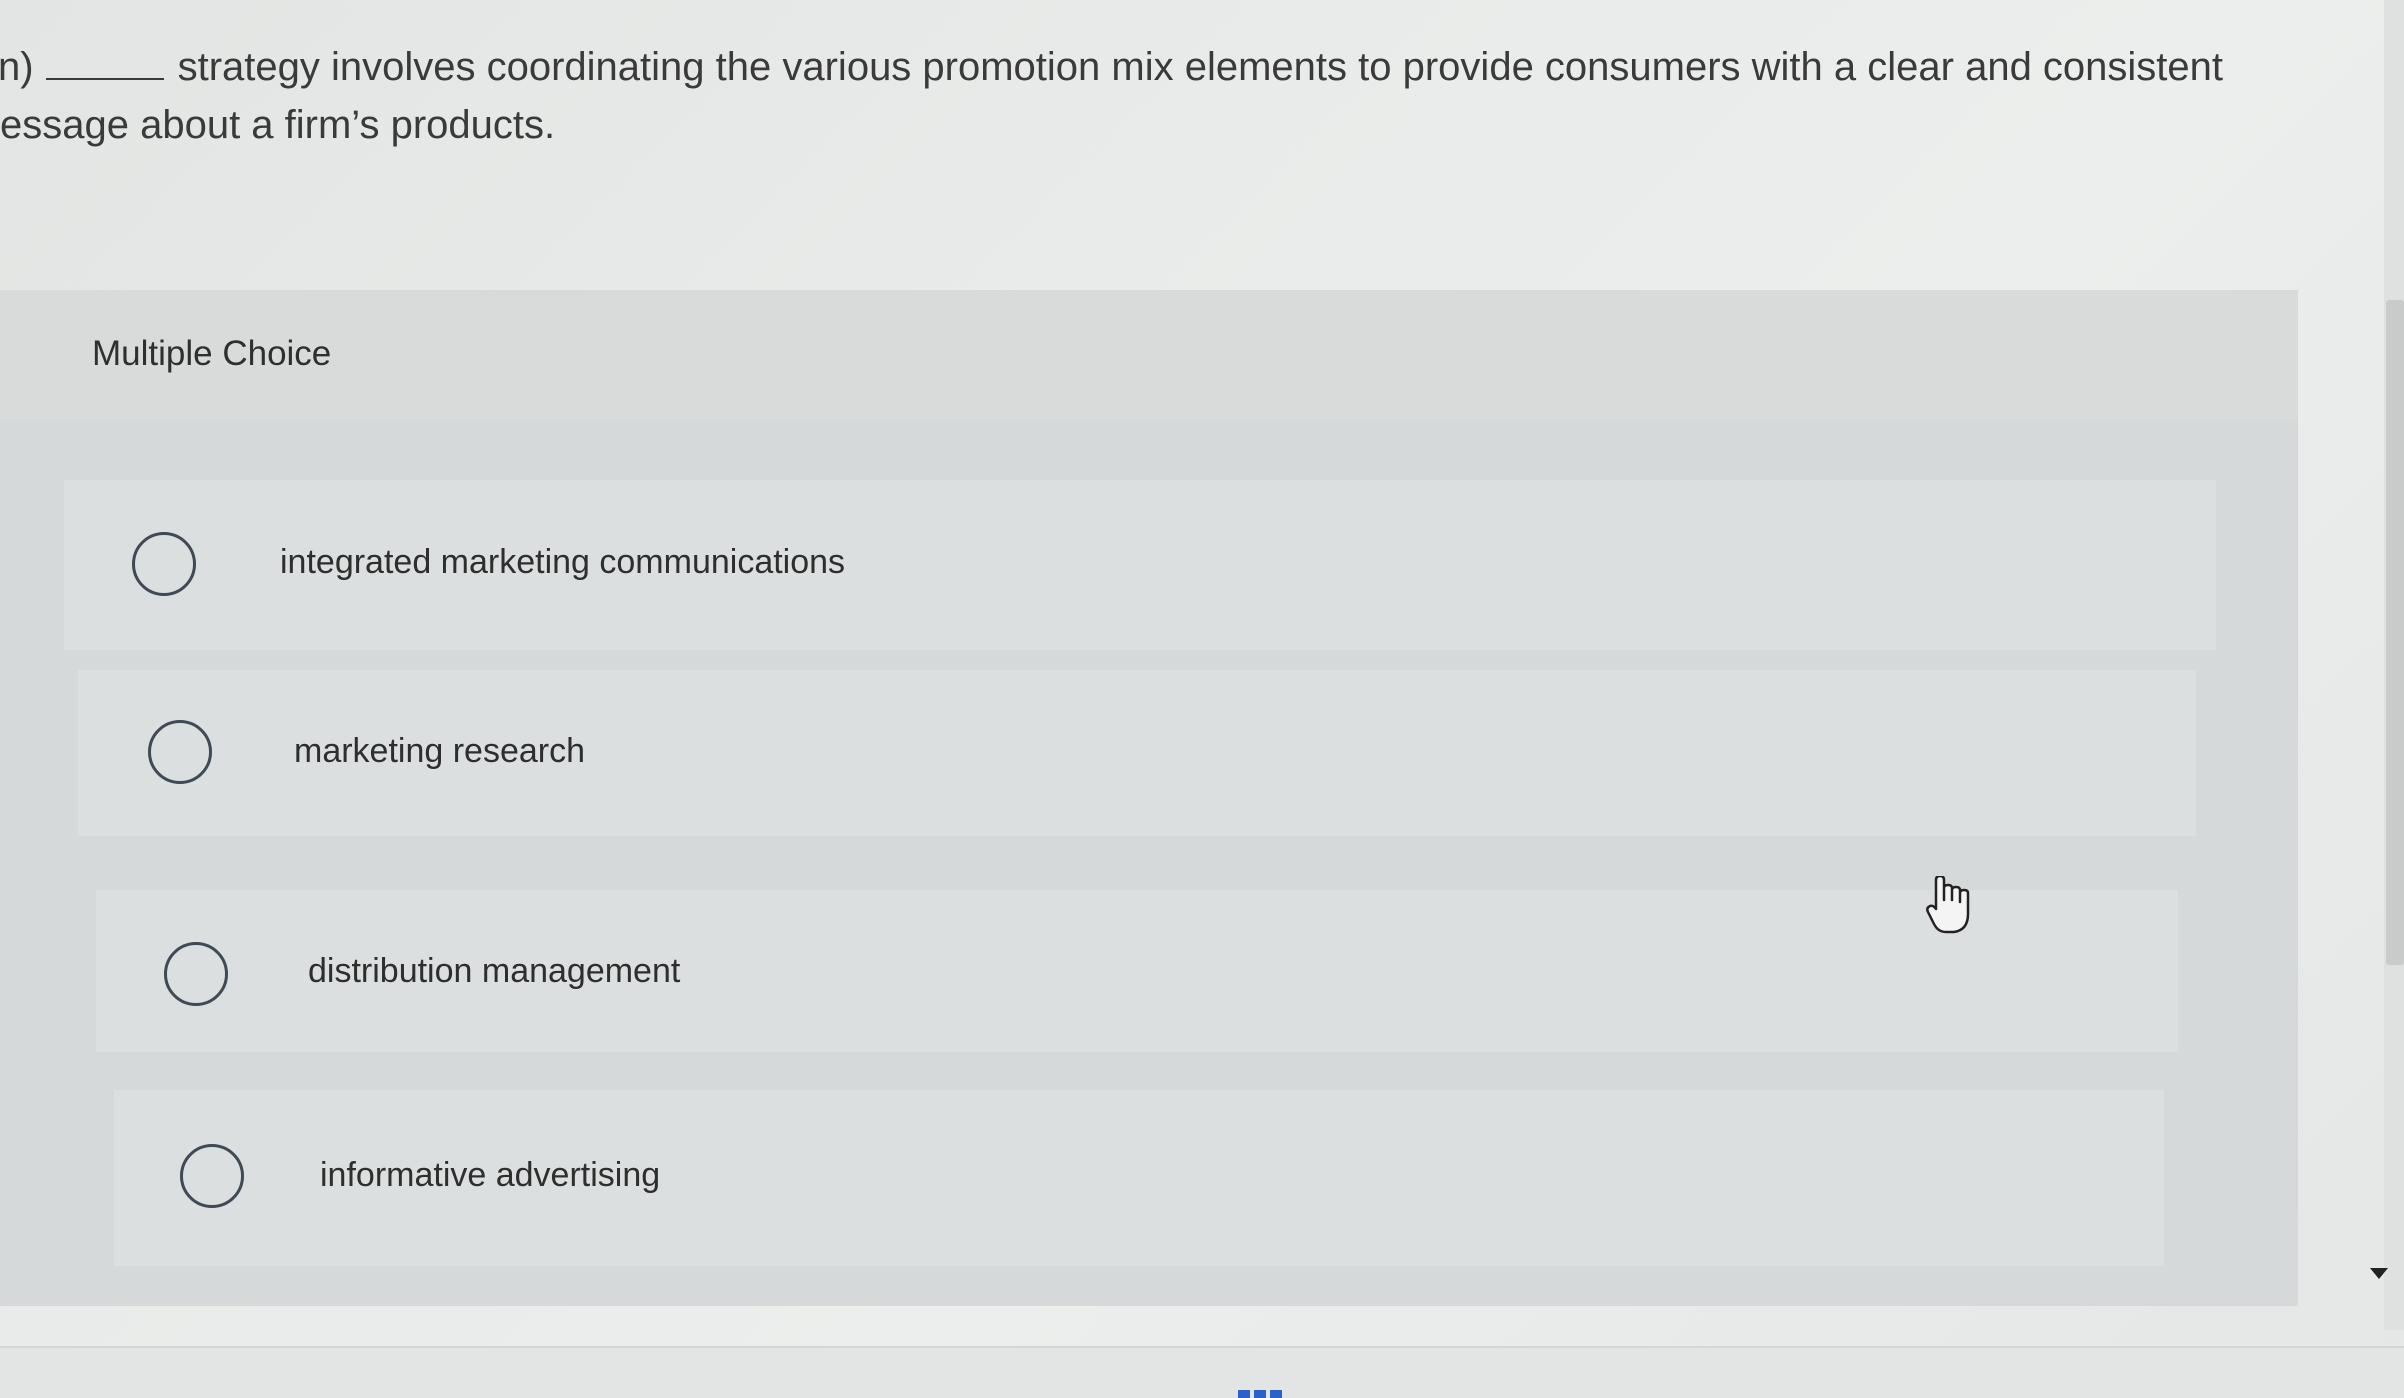  Describe the element at coordinates (1140, 565) in the screenshot. I see `choice-option: integrated marketing communications` at that location.